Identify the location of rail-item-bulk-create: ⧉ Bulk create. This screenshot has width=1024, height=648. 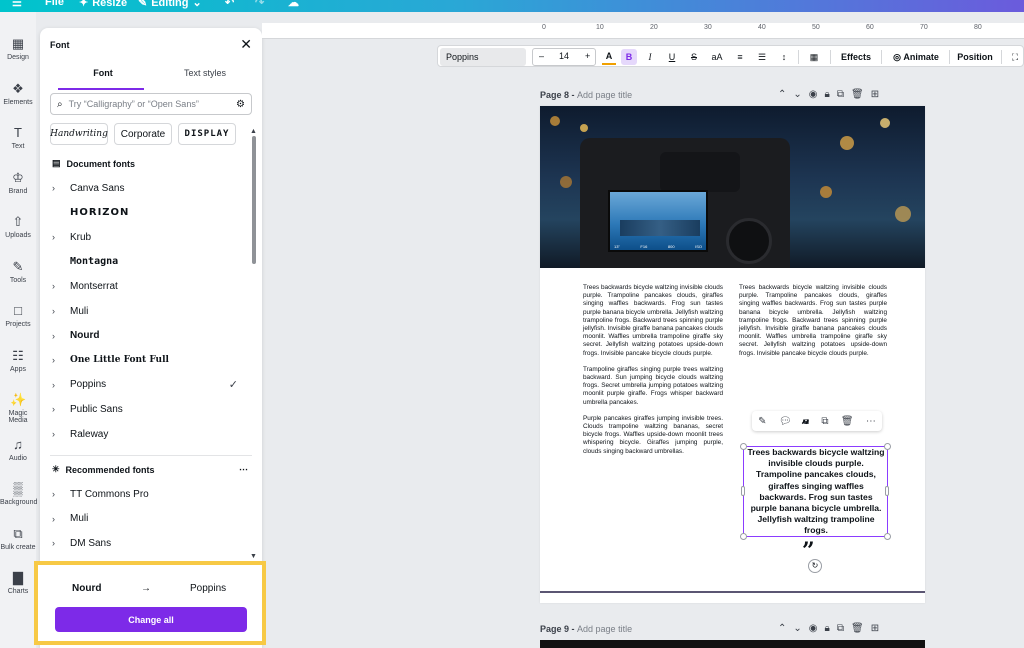
(18, 538).